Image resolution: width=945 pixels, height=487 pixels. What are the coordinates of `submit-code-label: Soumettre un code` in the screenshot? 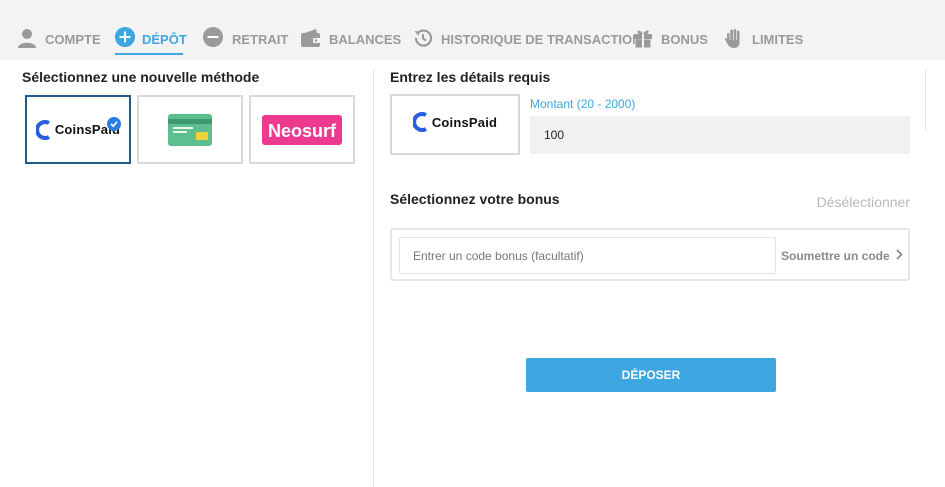 It's located at (835, 256).